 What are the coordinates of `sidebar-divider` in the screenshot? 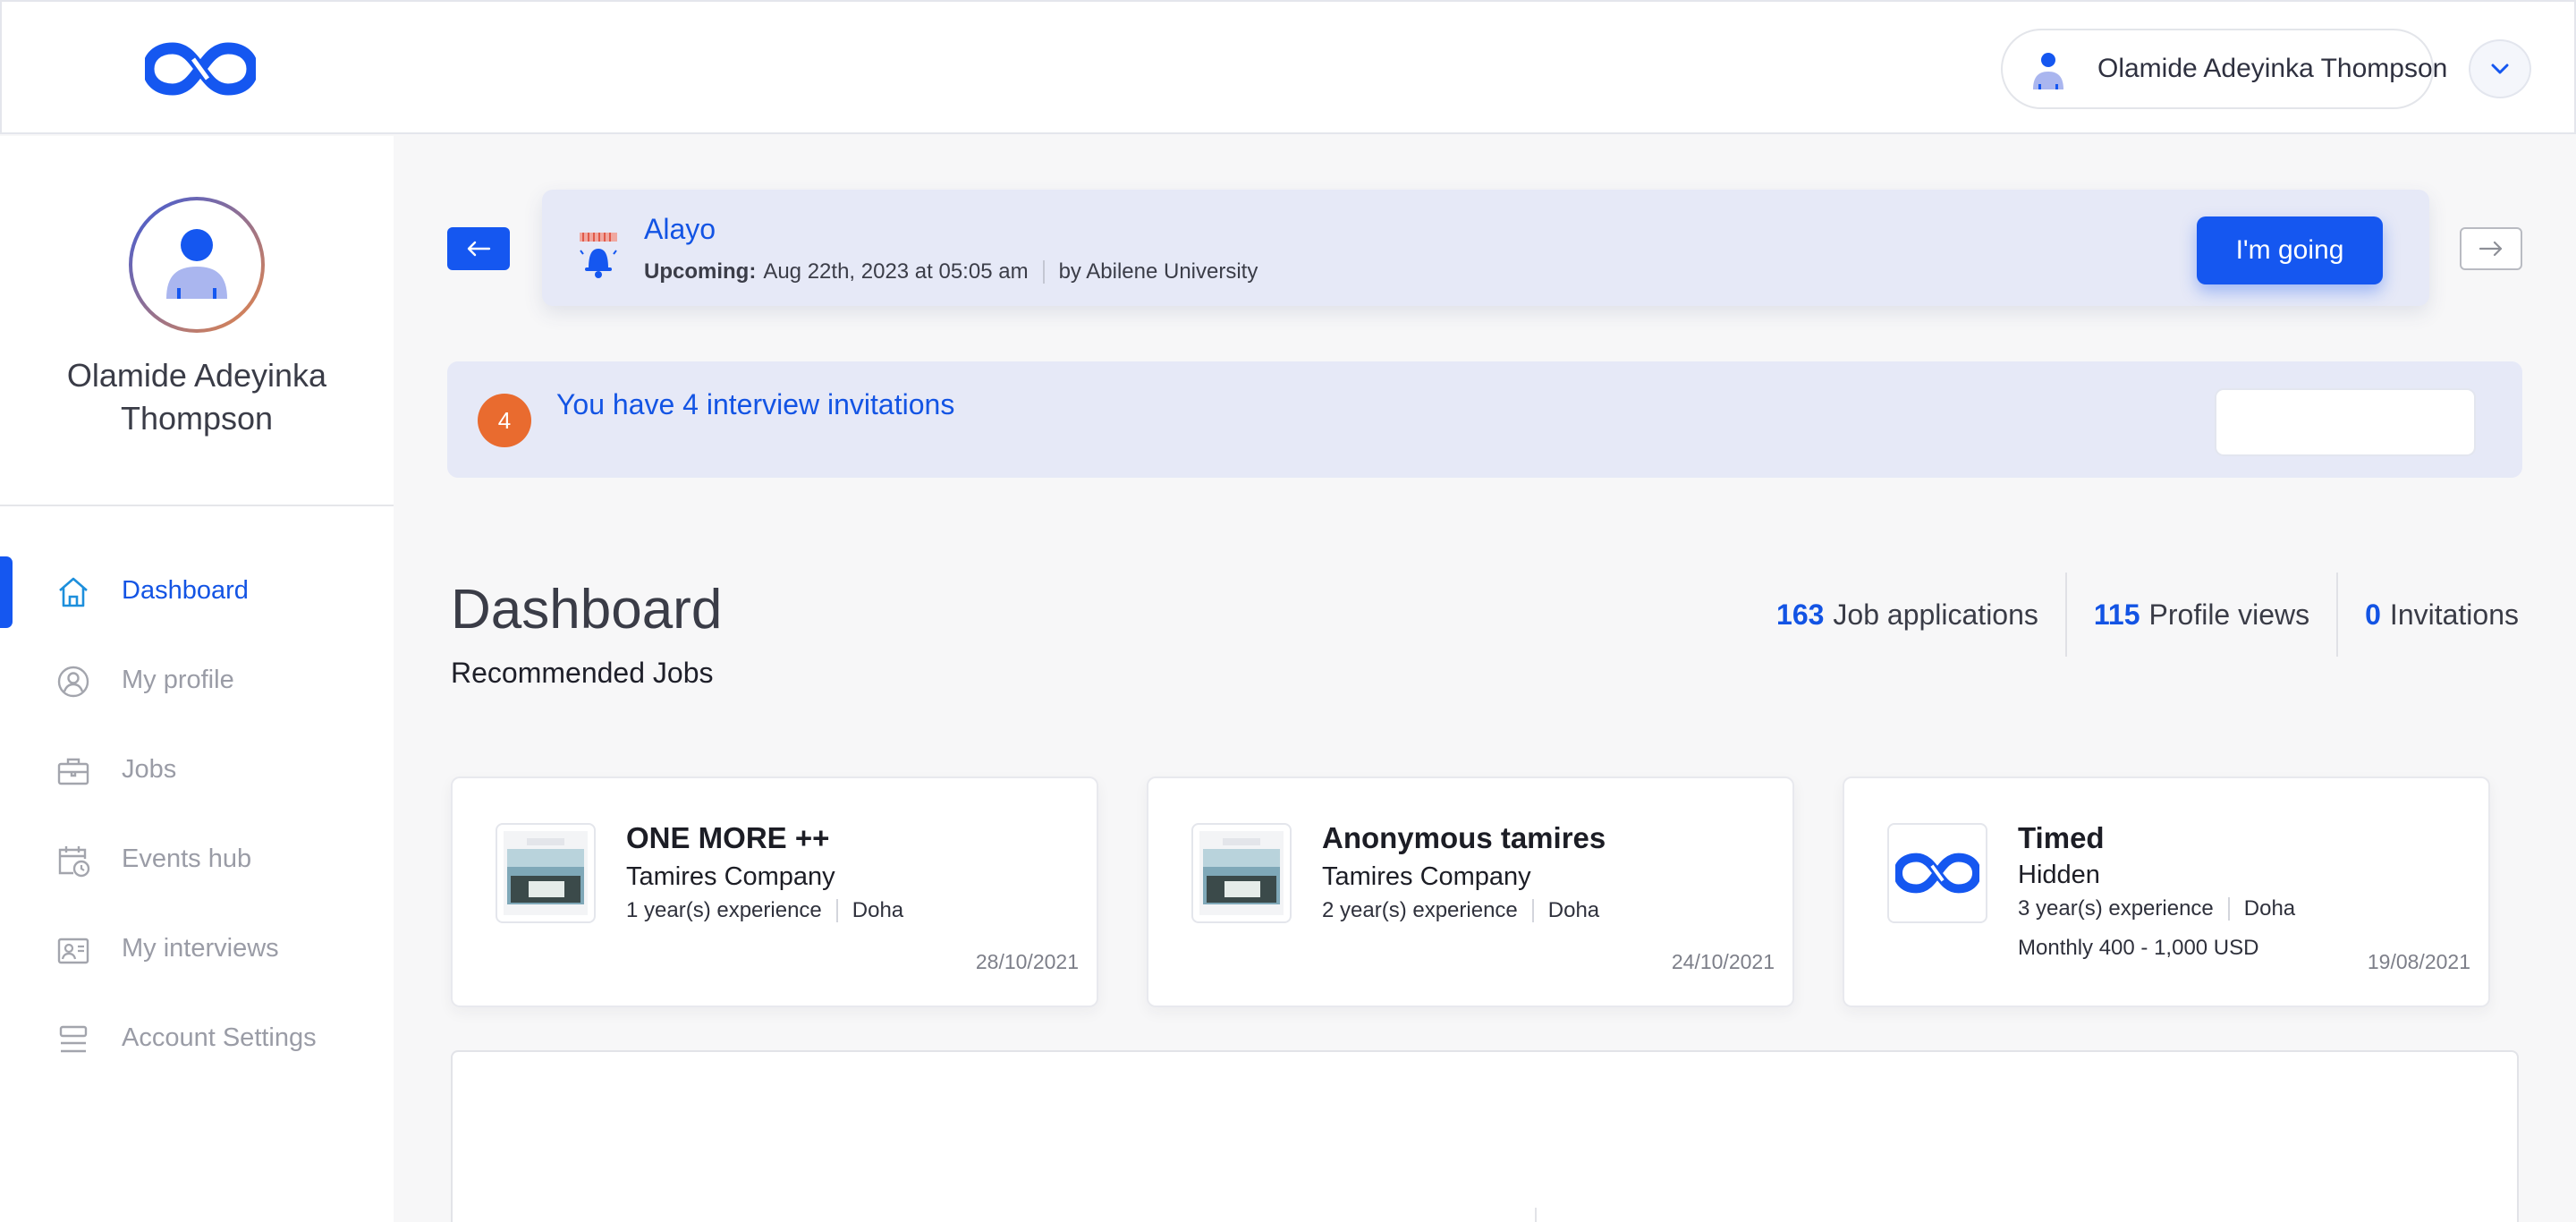 It's located at (197, 505).